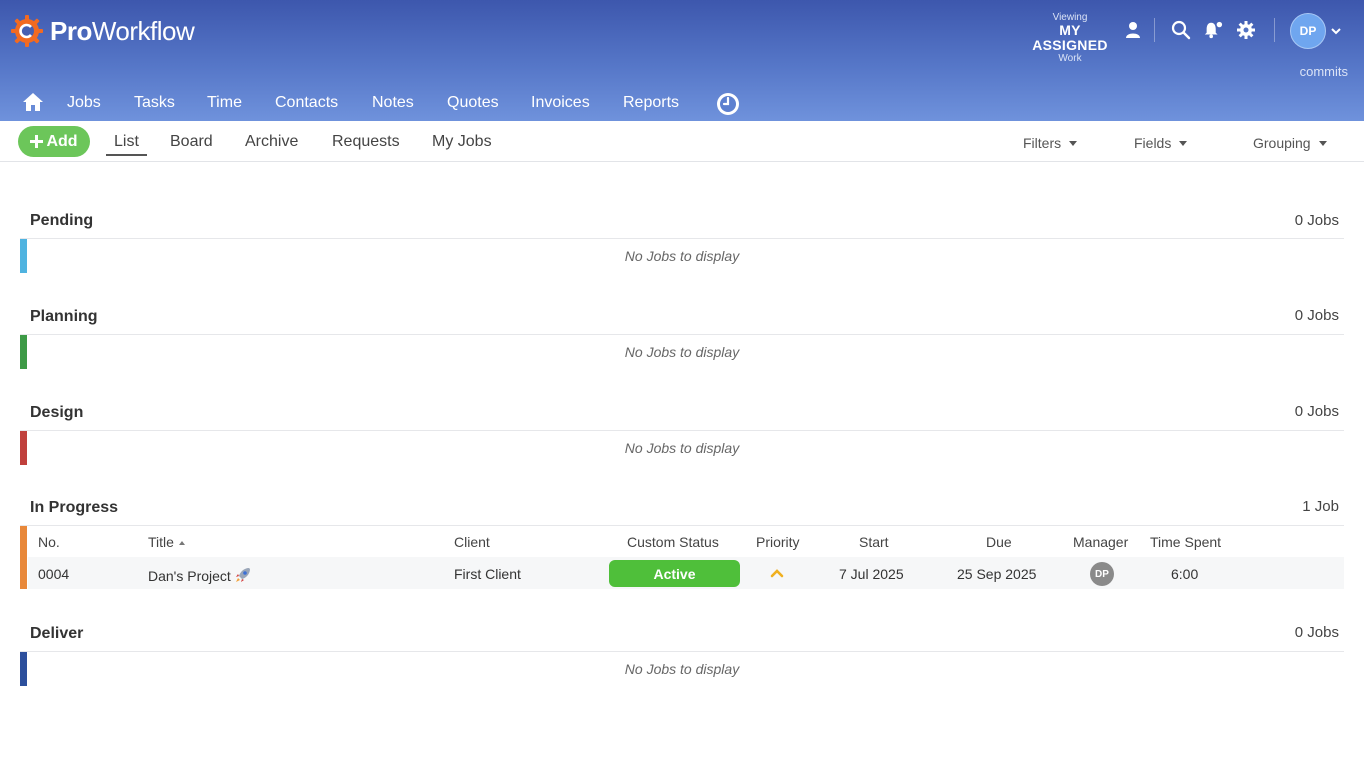 This screenshot has height=765, width=1364. Describe the element at coordinates (674, 573) in the screenshot. I see `custom-status-badge: Active` at that location.